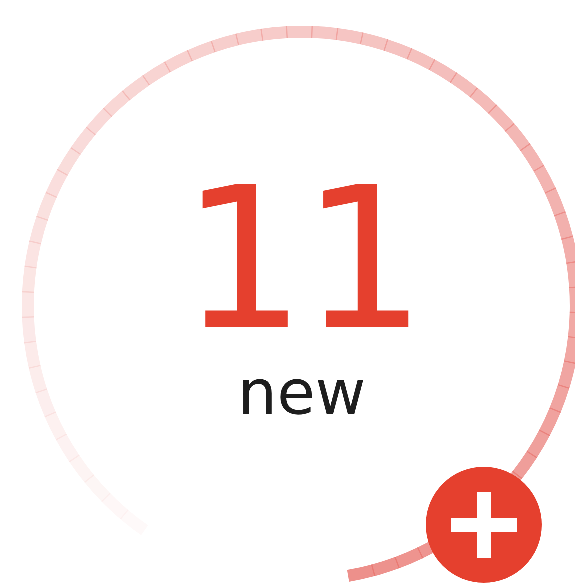 The image size is (575, 583). I want to click on plus-icon, so click(484, 525).